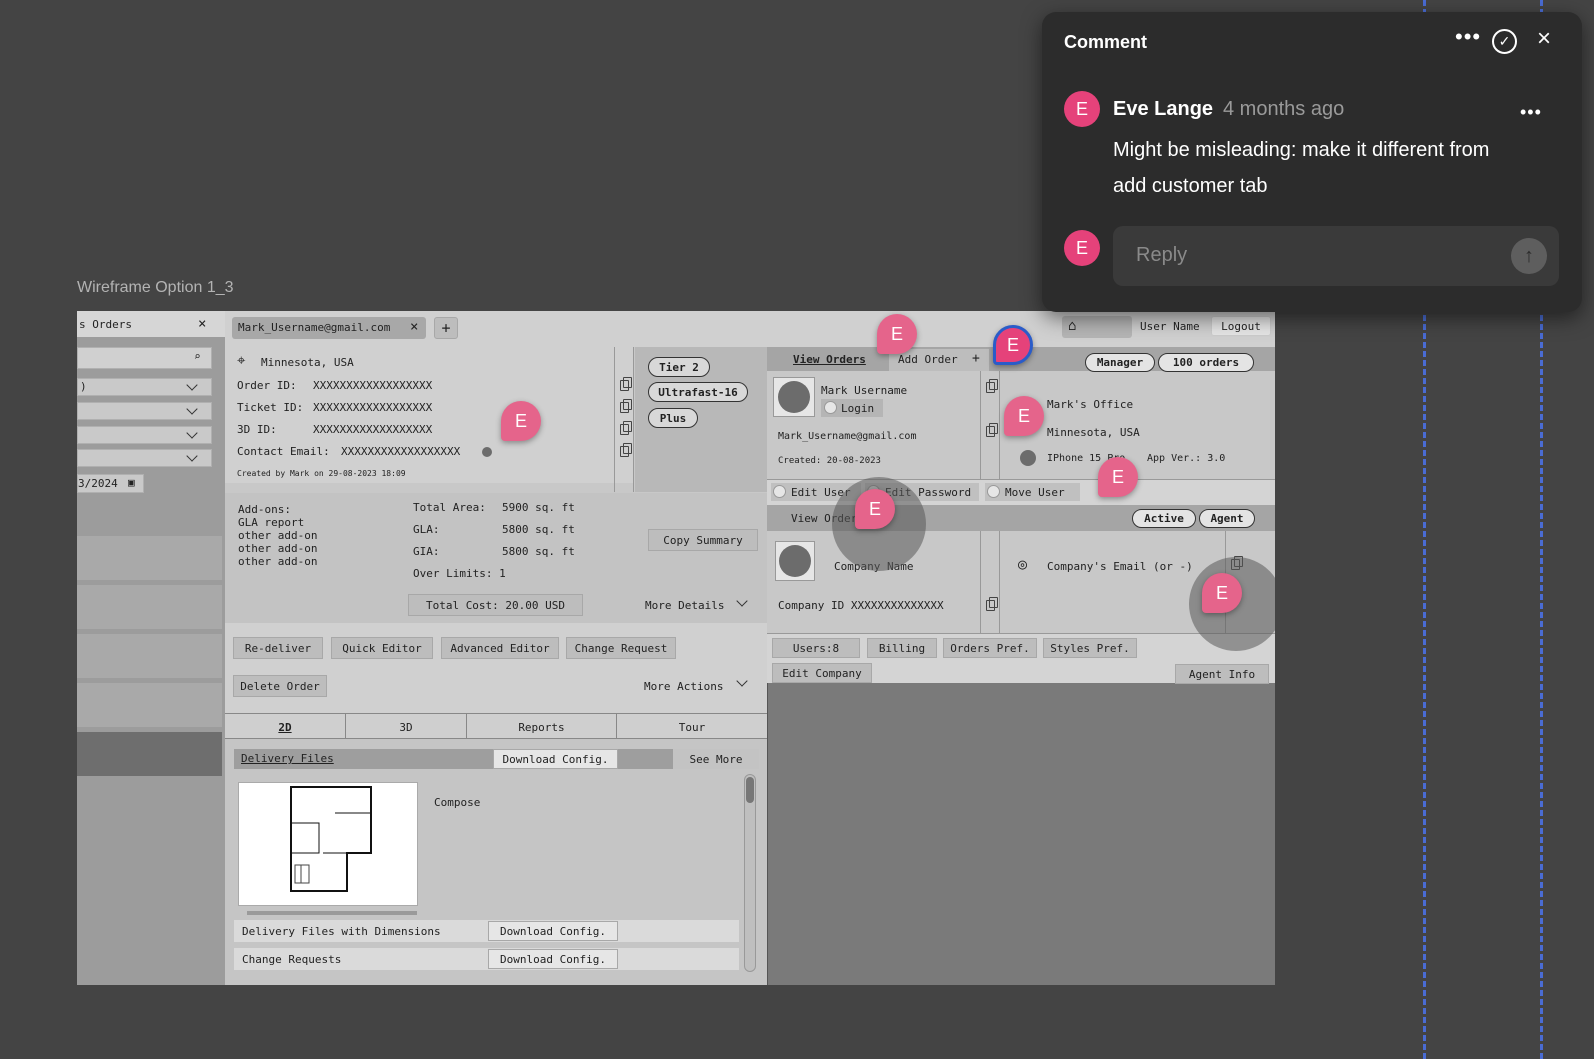 The height and width of the screenshot is (1059, 1594). What do you see at coordinates (197, 356) in the screenshot?
I see `search-icon: ⌕` at bounding box center [197, 356].